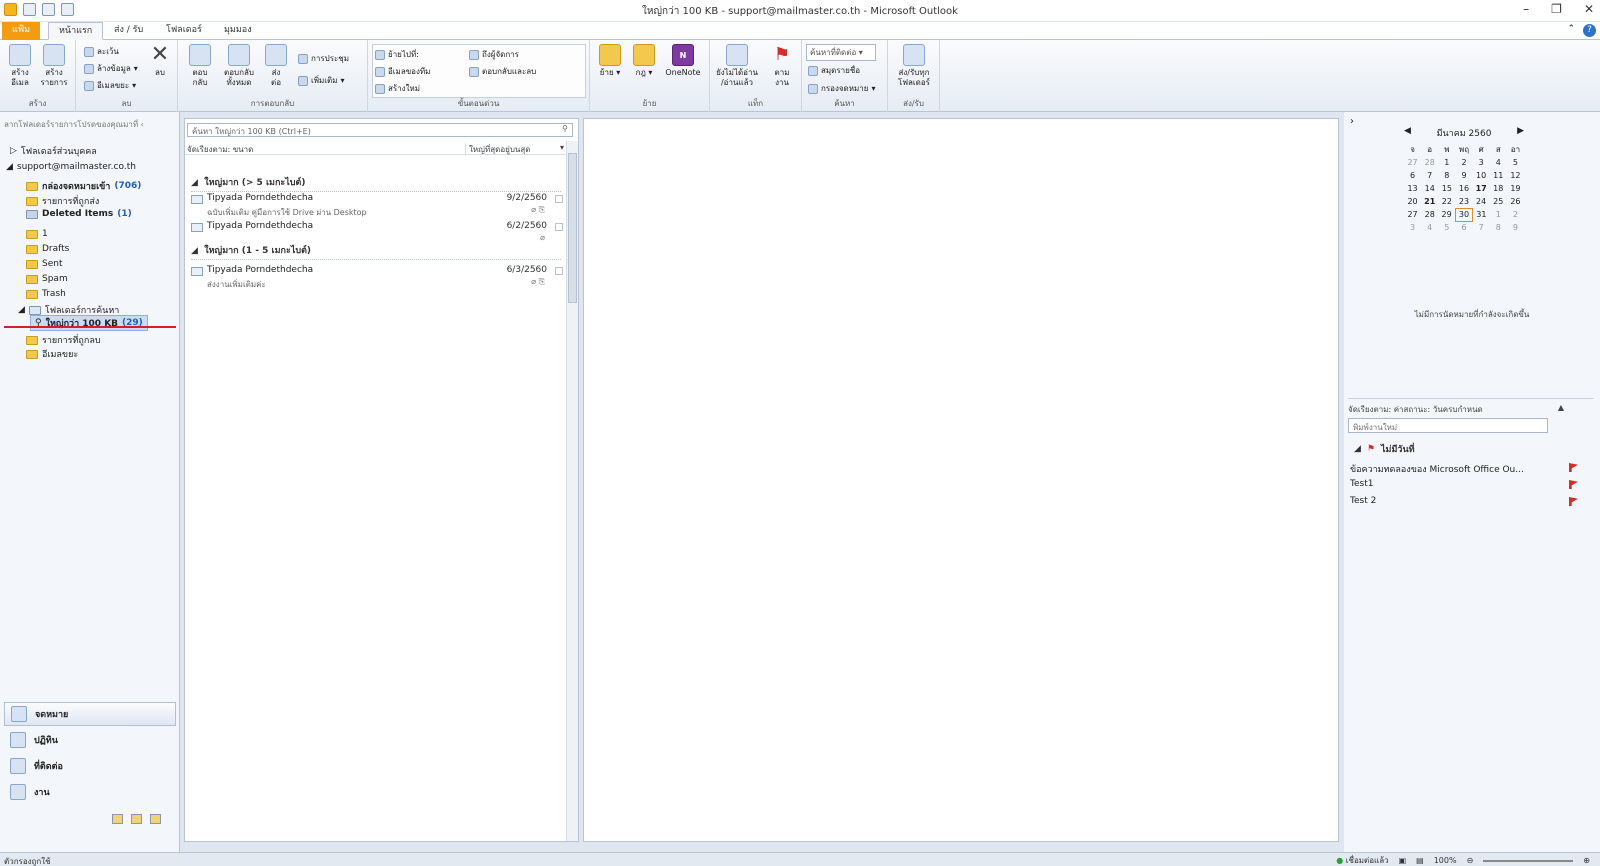 This screenshot has width=1600, height=866. Describe the element at coordinates (160, 61) in the screenshot. I see `delete-button: ✕ ลบ` at that location.